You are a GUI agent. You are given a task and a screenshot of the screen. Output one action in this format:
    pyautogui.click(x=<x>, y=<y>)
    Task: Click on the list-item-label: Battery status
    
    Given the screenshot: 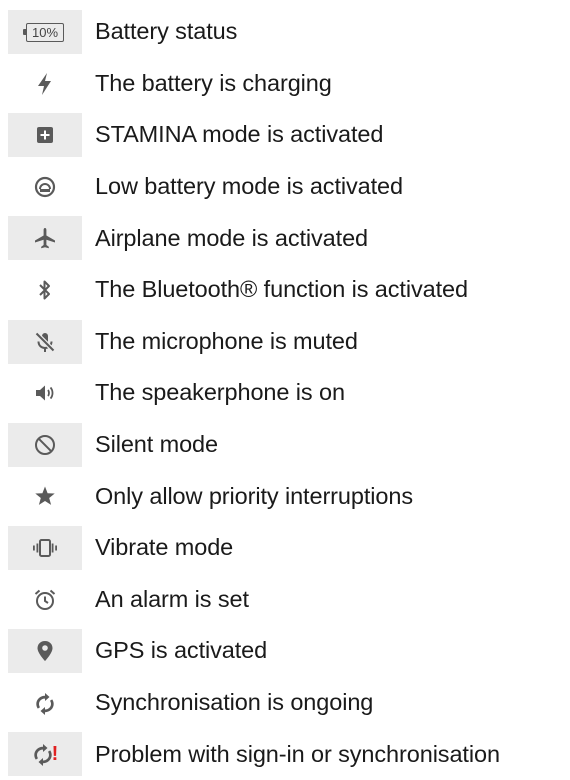 What is the action you would take?
    pyautogui.click(x=166, y=31)
    